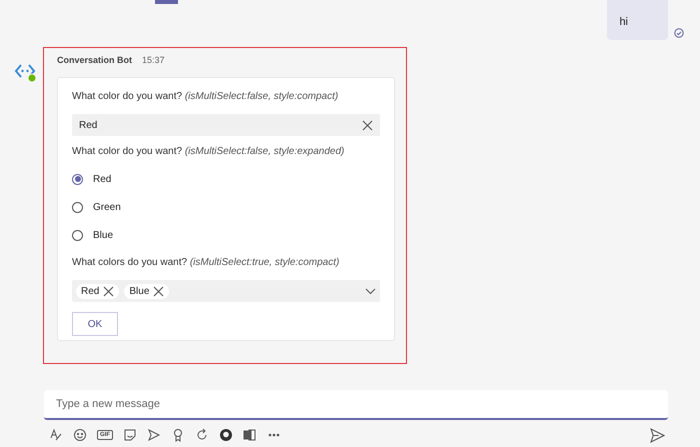 Image resolution: width=700 pixels, height=447 pixels. I want to click on selection-chip: Blue, so click(147, 291).